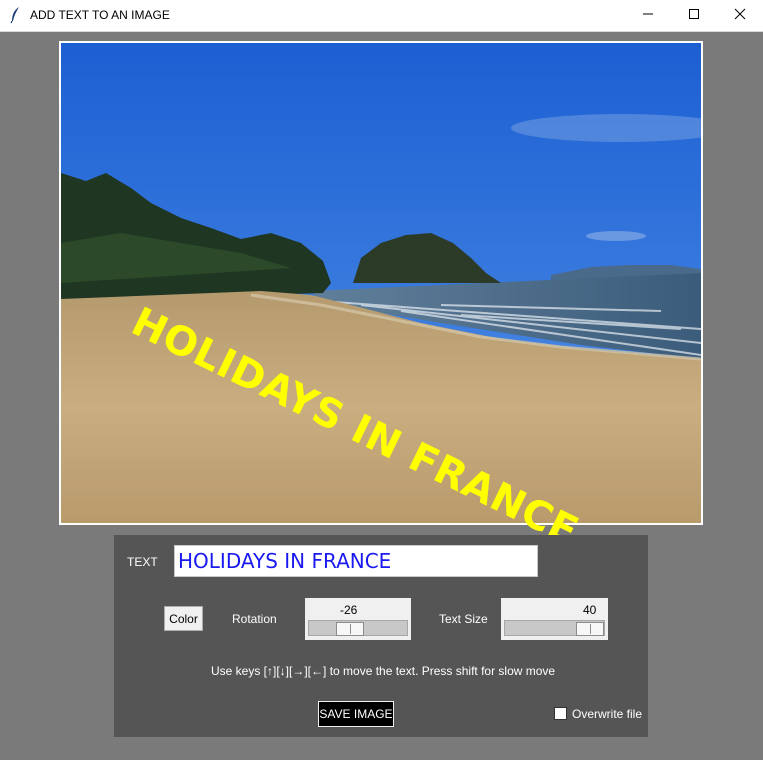 The height and width of the screenshot is (760, 763). What do you see at coordinates (142, 562) in the screenshot?
I see `text-label: TEXT` at bounding box center [142, 562].